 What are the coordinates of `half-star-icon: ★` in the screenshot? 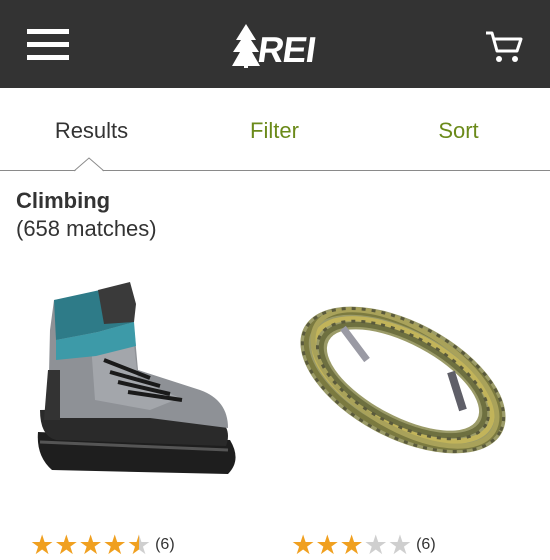 It's located at (139, 545).